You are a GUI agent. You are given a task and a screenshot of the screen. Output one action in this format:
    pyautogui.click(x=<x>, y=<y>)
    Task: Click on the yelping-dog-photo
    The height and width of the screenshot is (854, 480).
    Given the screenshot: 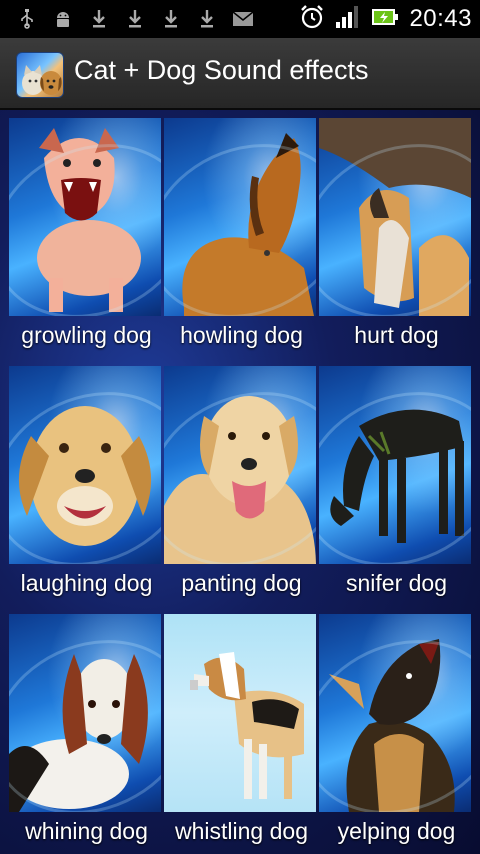 What is the action you would take?
    pyautogui.click(x=395, y=713)
    